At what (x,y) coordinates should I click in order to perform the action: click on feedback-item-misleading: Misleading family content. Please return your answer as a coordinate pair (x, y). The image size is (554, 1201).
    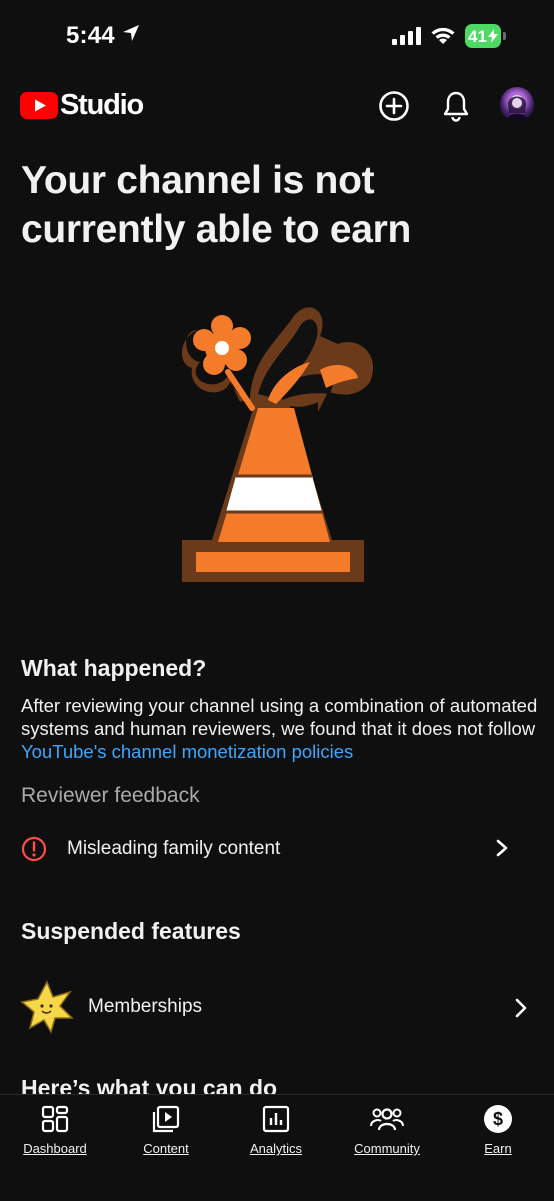
    Looking at the image, I should click on (277, 849).